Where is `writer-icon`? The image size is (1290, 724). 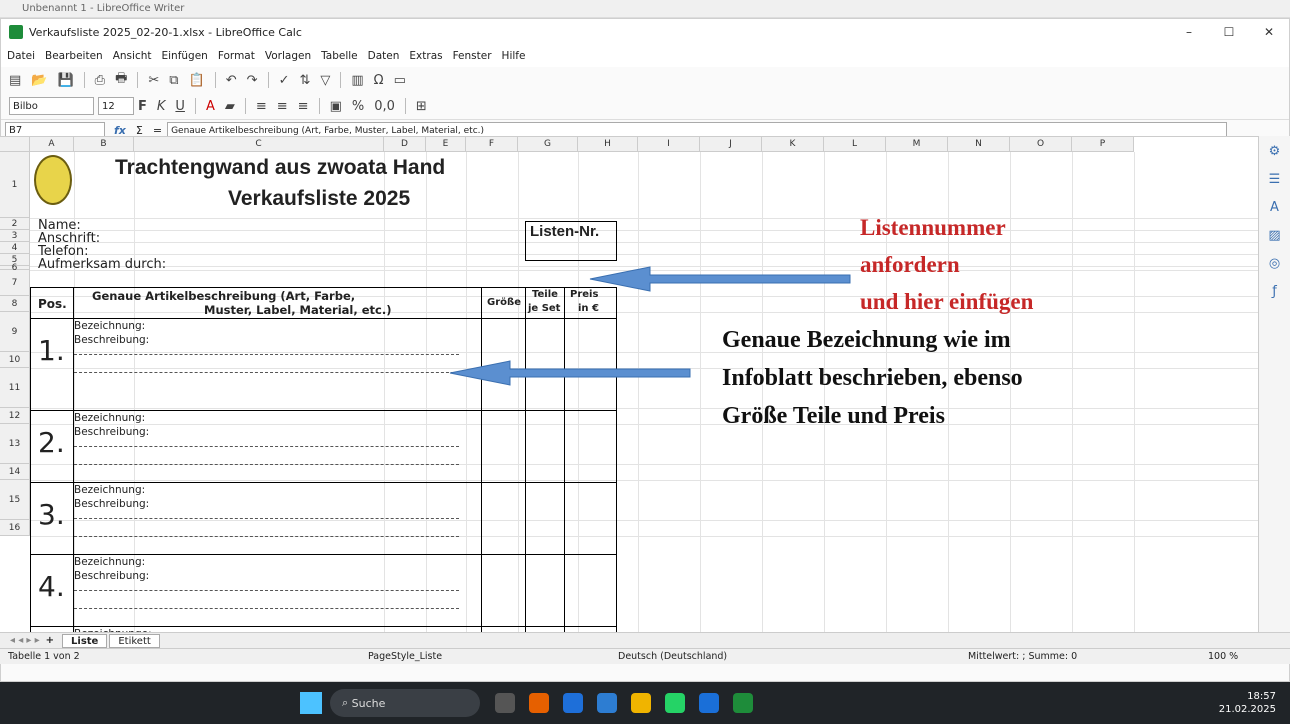 writer-icon is located at coordinates (709, 703).